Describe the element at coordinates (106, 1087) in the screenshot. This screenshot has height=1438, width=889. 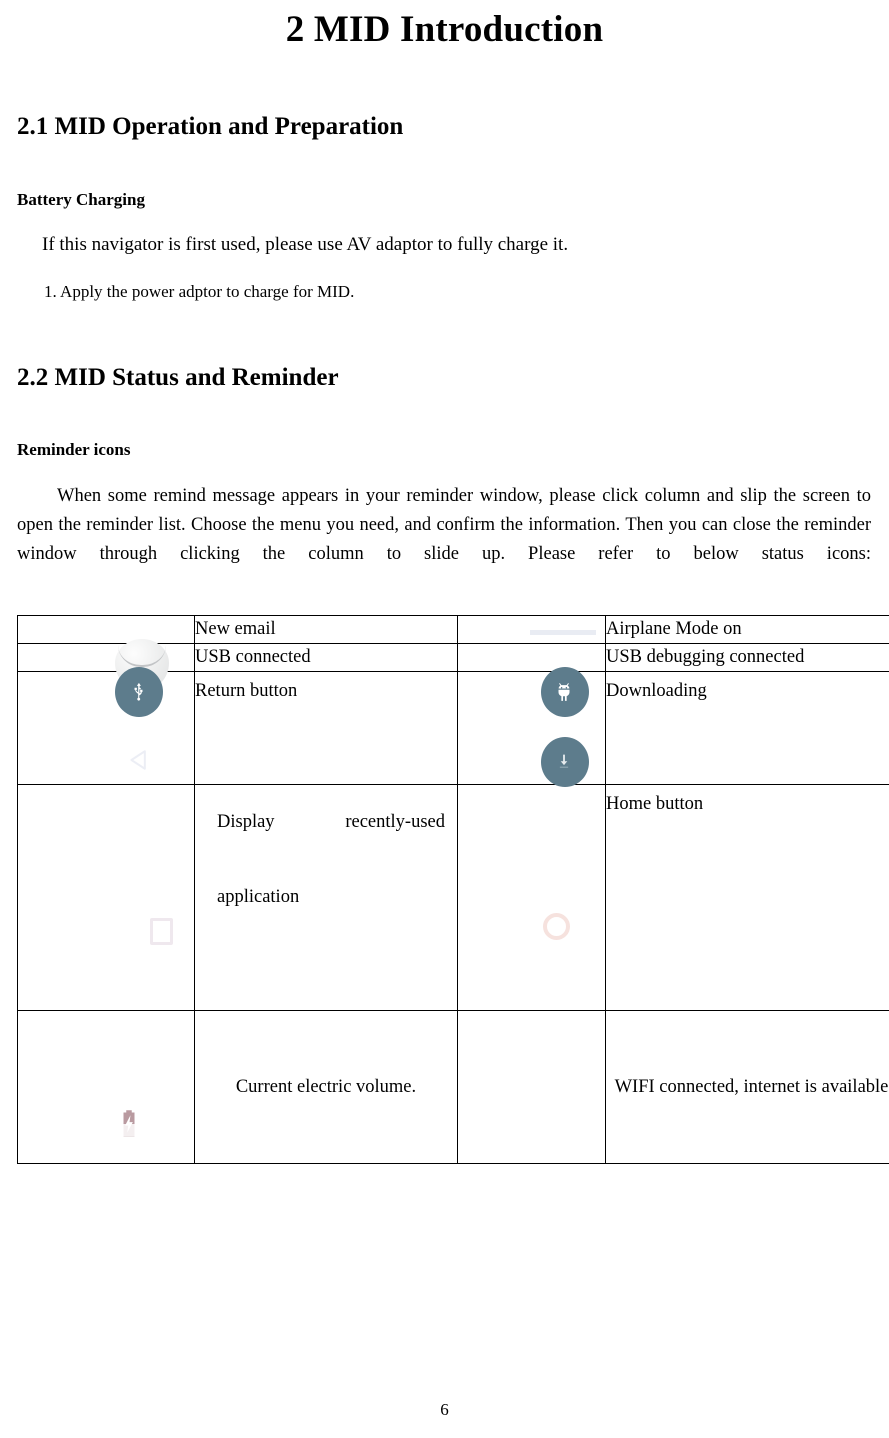
I see `cell-icon-battery` at that location.